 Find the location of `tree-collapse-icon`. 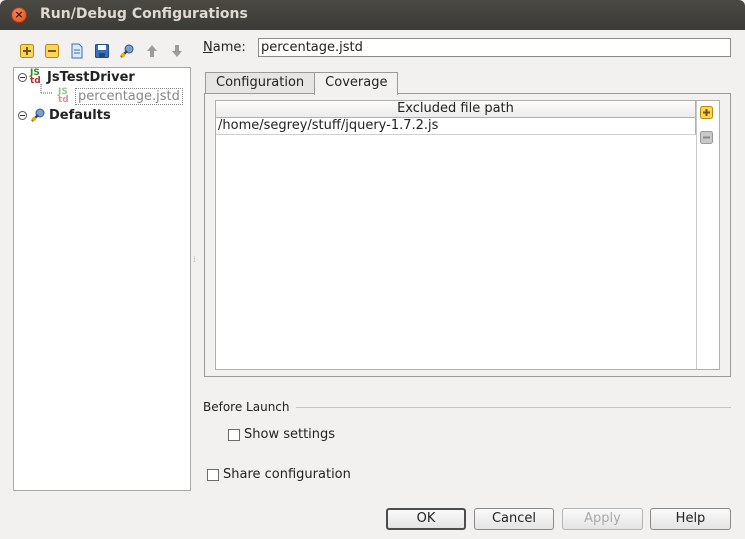

tree-collapse-icon is located at coordinates (22, 77).